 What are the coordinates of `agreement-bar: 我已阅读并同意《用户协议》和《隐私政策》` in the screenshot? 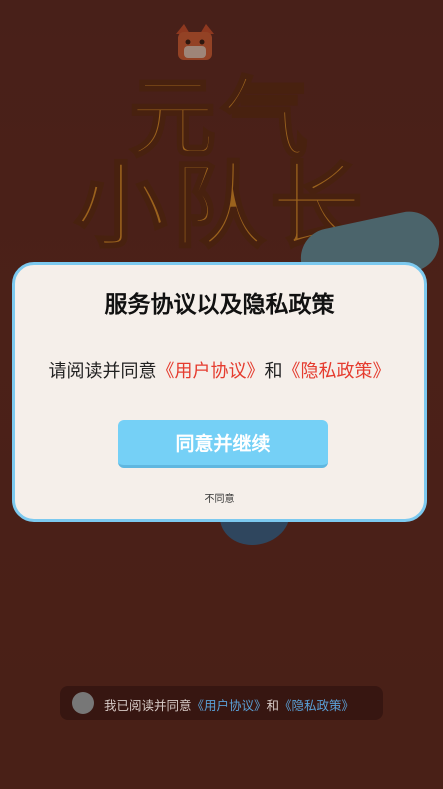 It's located at (221, 703).